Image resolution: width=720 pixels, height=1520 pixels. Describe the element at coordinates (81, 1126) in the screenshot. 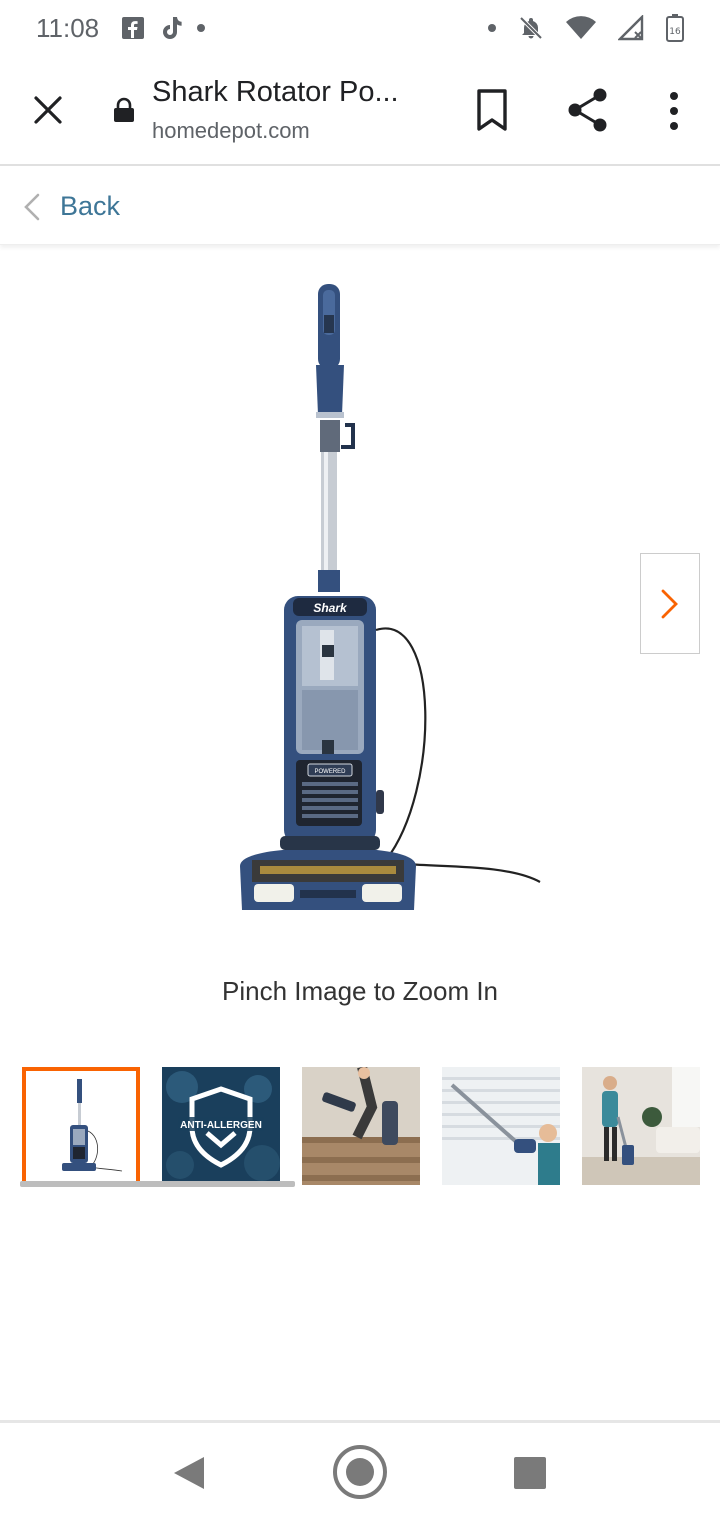

I see `thumb-vacuum-full` at that location.